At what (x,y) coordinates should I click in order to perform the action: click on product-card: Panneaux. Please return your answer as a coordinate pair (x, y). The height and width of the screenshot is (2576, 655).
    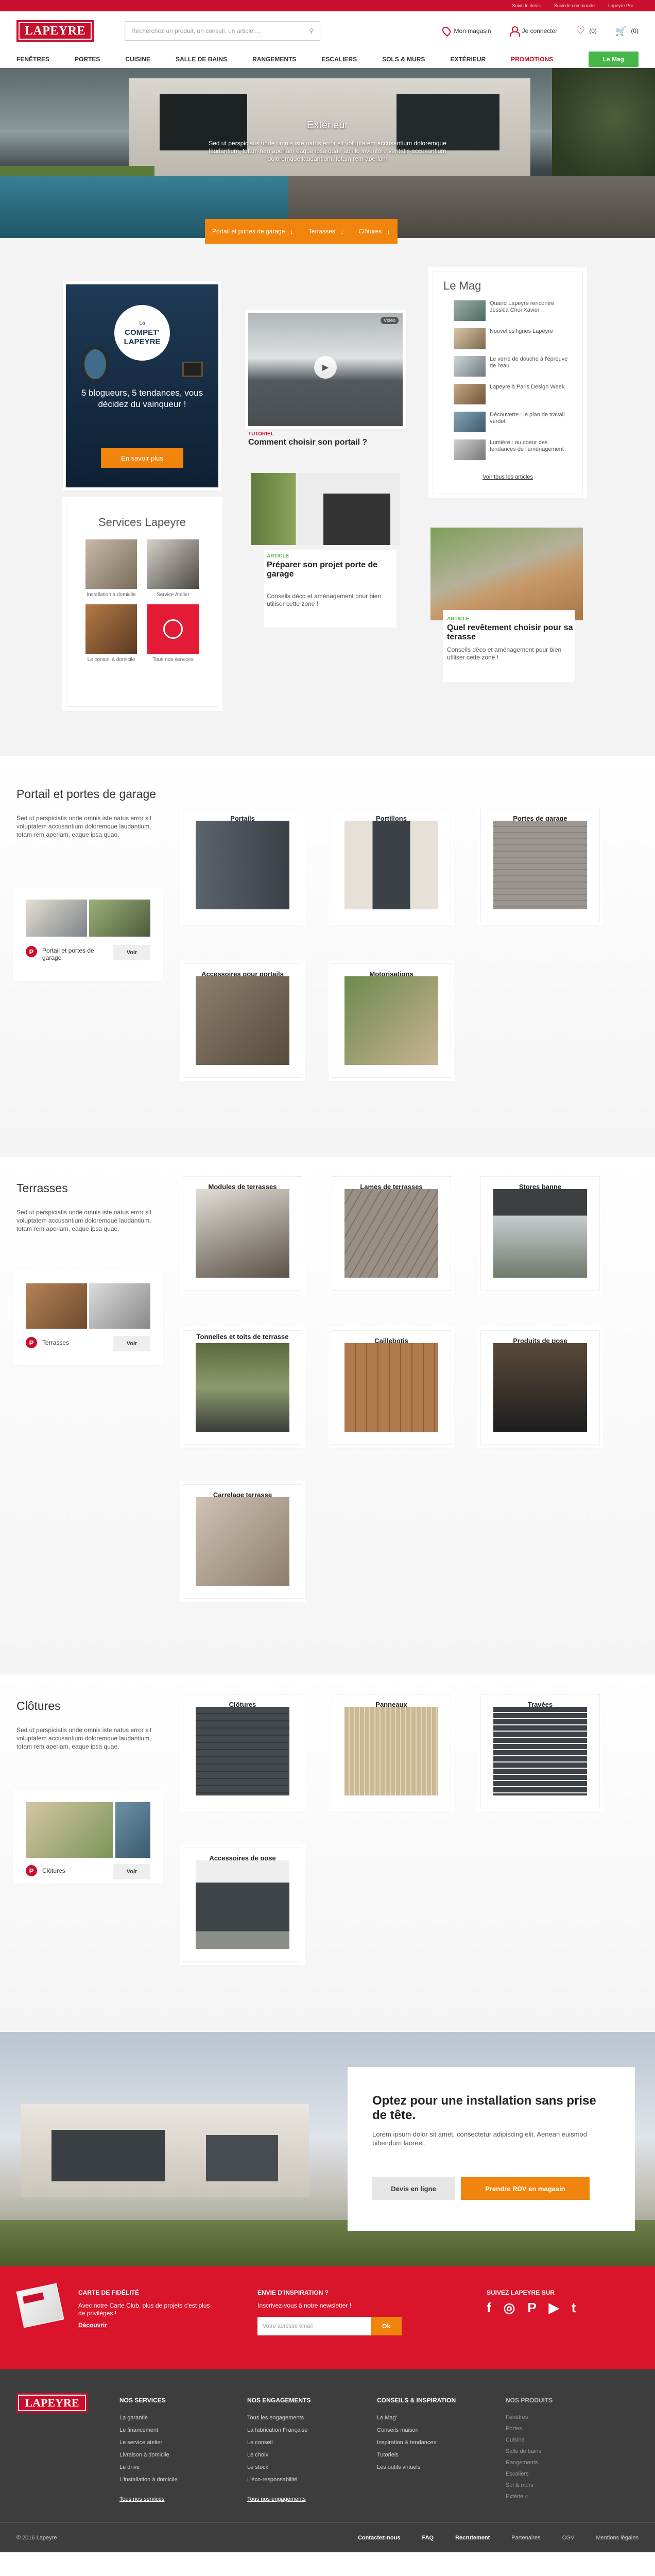
    Looking at the image, I should click on (392, 1751).